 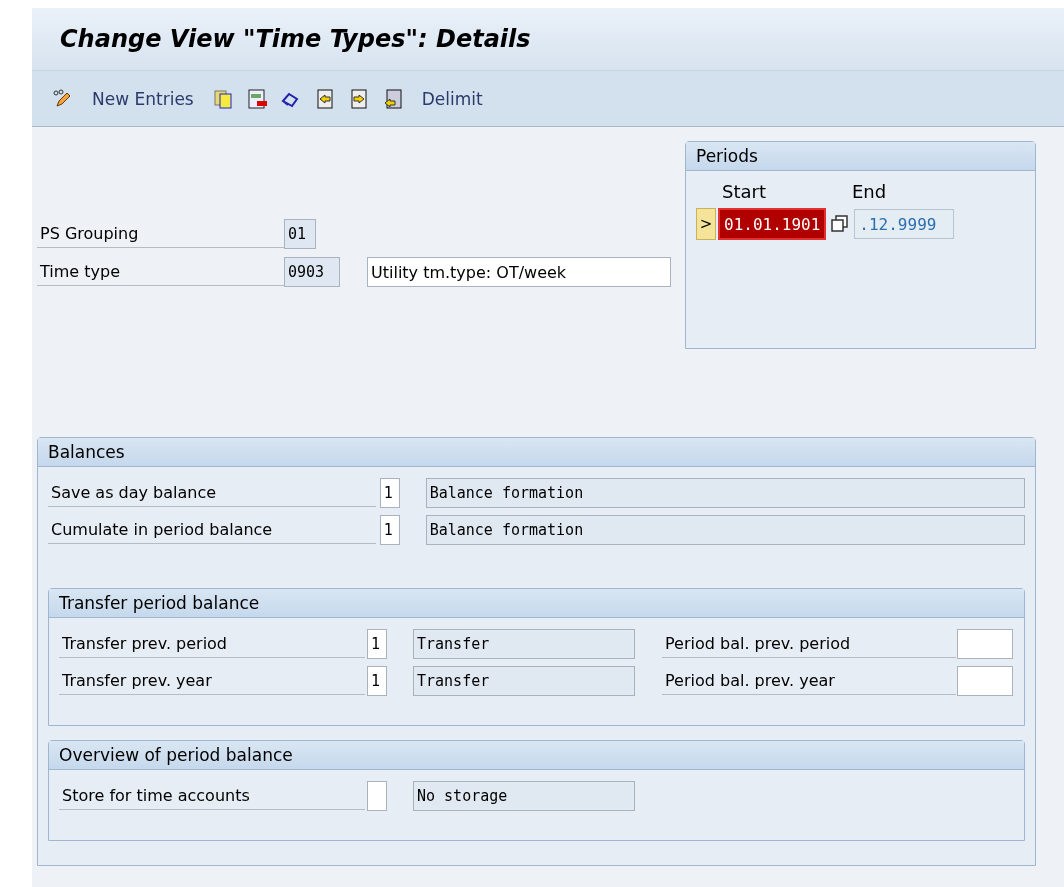 I want to click on row-marker: >, so click(x=706, y=224).